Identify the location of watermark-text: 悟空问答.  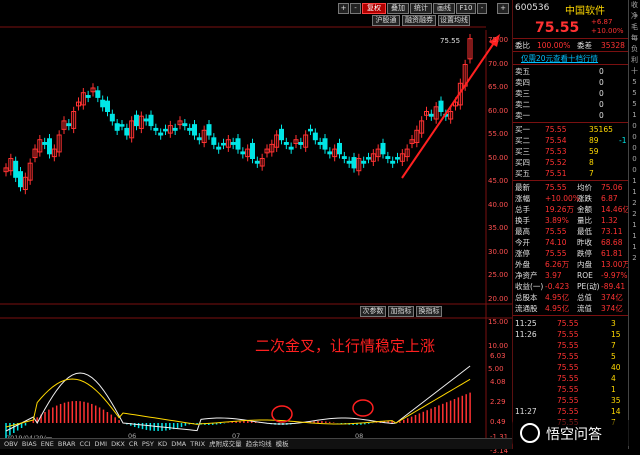
(574, 435).